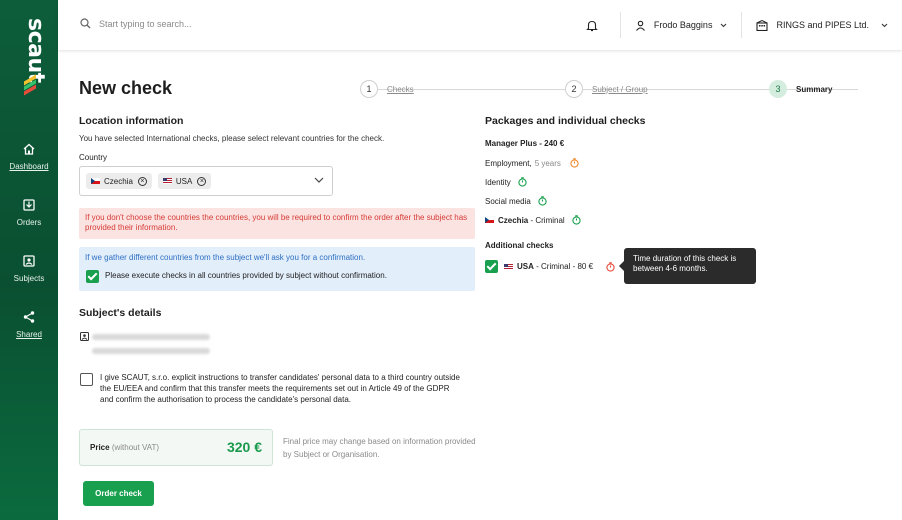 The height and width of the screenshot is (520, 902). Describe the element at coordinates (29, 324) in the screenshot. I see `sidebar-item-shared: Shared` at that location.